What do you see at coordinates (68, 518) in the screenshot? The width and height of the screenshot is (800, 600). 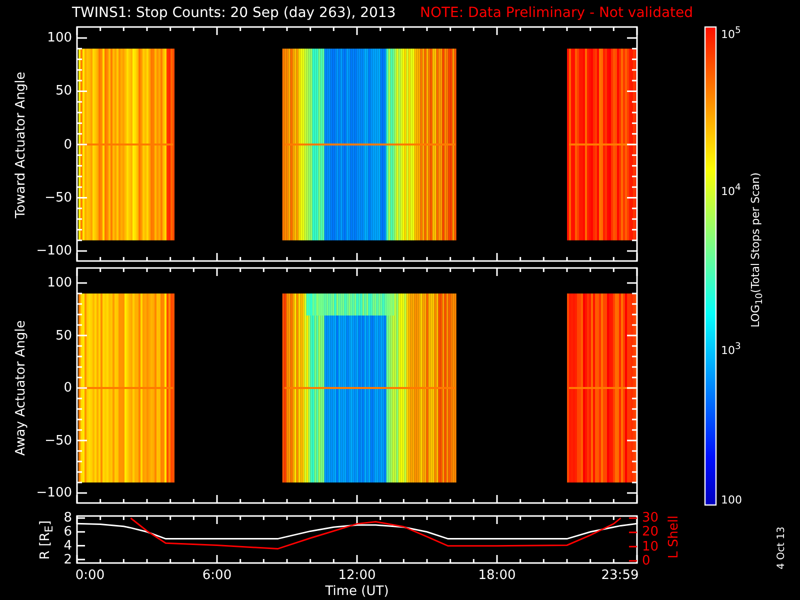 I see `tick-label: 8` at bounding box center [68, 518].